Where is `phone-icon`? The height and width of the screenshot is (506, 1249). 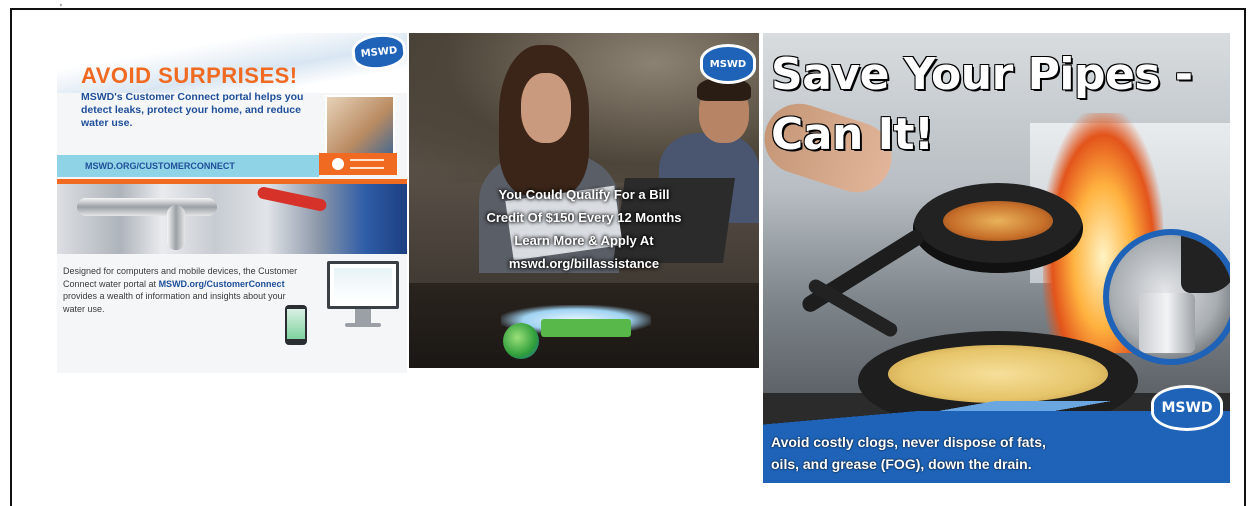 phone-icon is located at coordinates (296, 325).